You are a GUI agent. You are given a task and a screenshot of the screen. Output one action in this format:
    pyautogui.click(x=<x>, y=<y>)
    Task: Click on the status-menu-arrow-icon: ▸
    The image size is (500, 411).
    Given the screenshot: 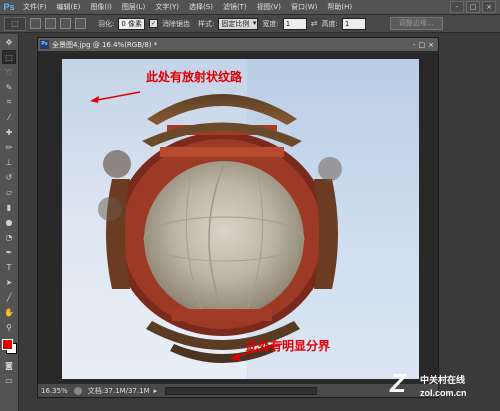 What is the action you would take?
    pyautogui.click(x=156, y=391)
    